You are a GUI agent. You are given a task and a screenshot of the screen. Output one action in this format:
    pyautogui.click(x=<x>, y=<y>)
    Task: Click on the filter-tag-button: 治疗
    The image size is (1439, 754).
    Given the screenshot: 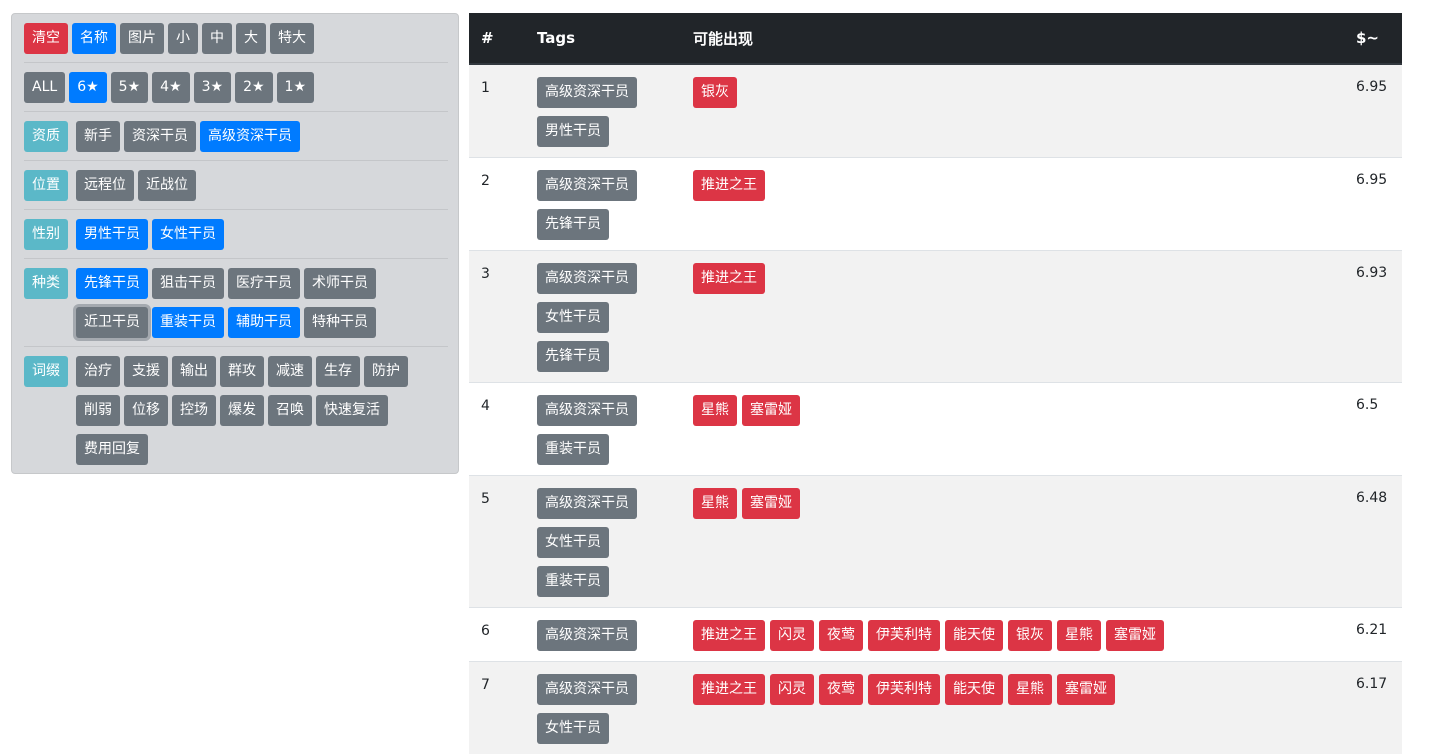 What is the action you would take?
    pyautogui.click(x=98, y=371)
    